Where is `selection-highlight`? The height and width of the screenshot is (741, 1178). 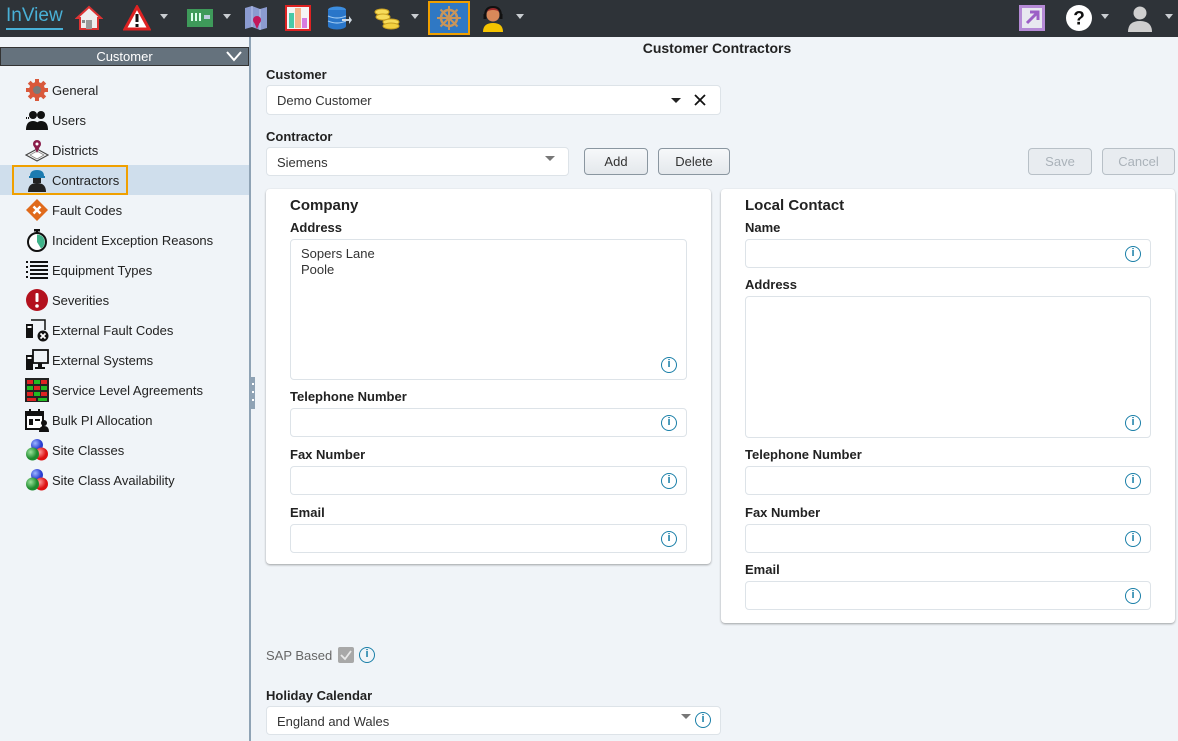
selection-highlight is located at coordinates (70, 180).